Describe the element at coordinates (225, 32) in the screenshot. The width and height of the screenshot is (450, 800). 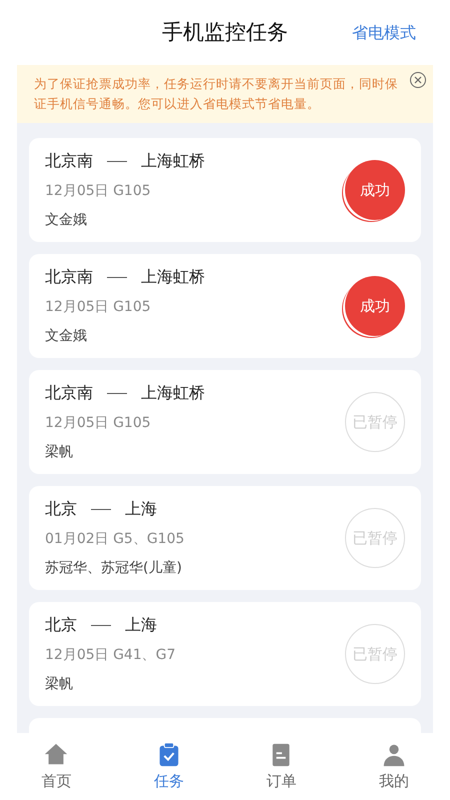
I see `page-title: 手机监控任务` at that location.